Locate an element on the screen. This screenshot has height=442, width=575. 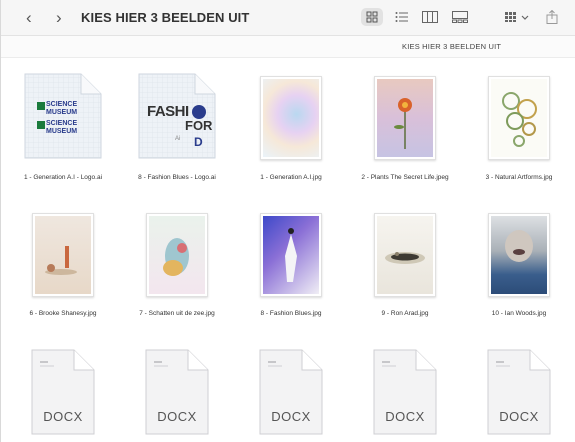
file-label: 3 - Natural Artforms.jpg is located at coordinates (519, 177).